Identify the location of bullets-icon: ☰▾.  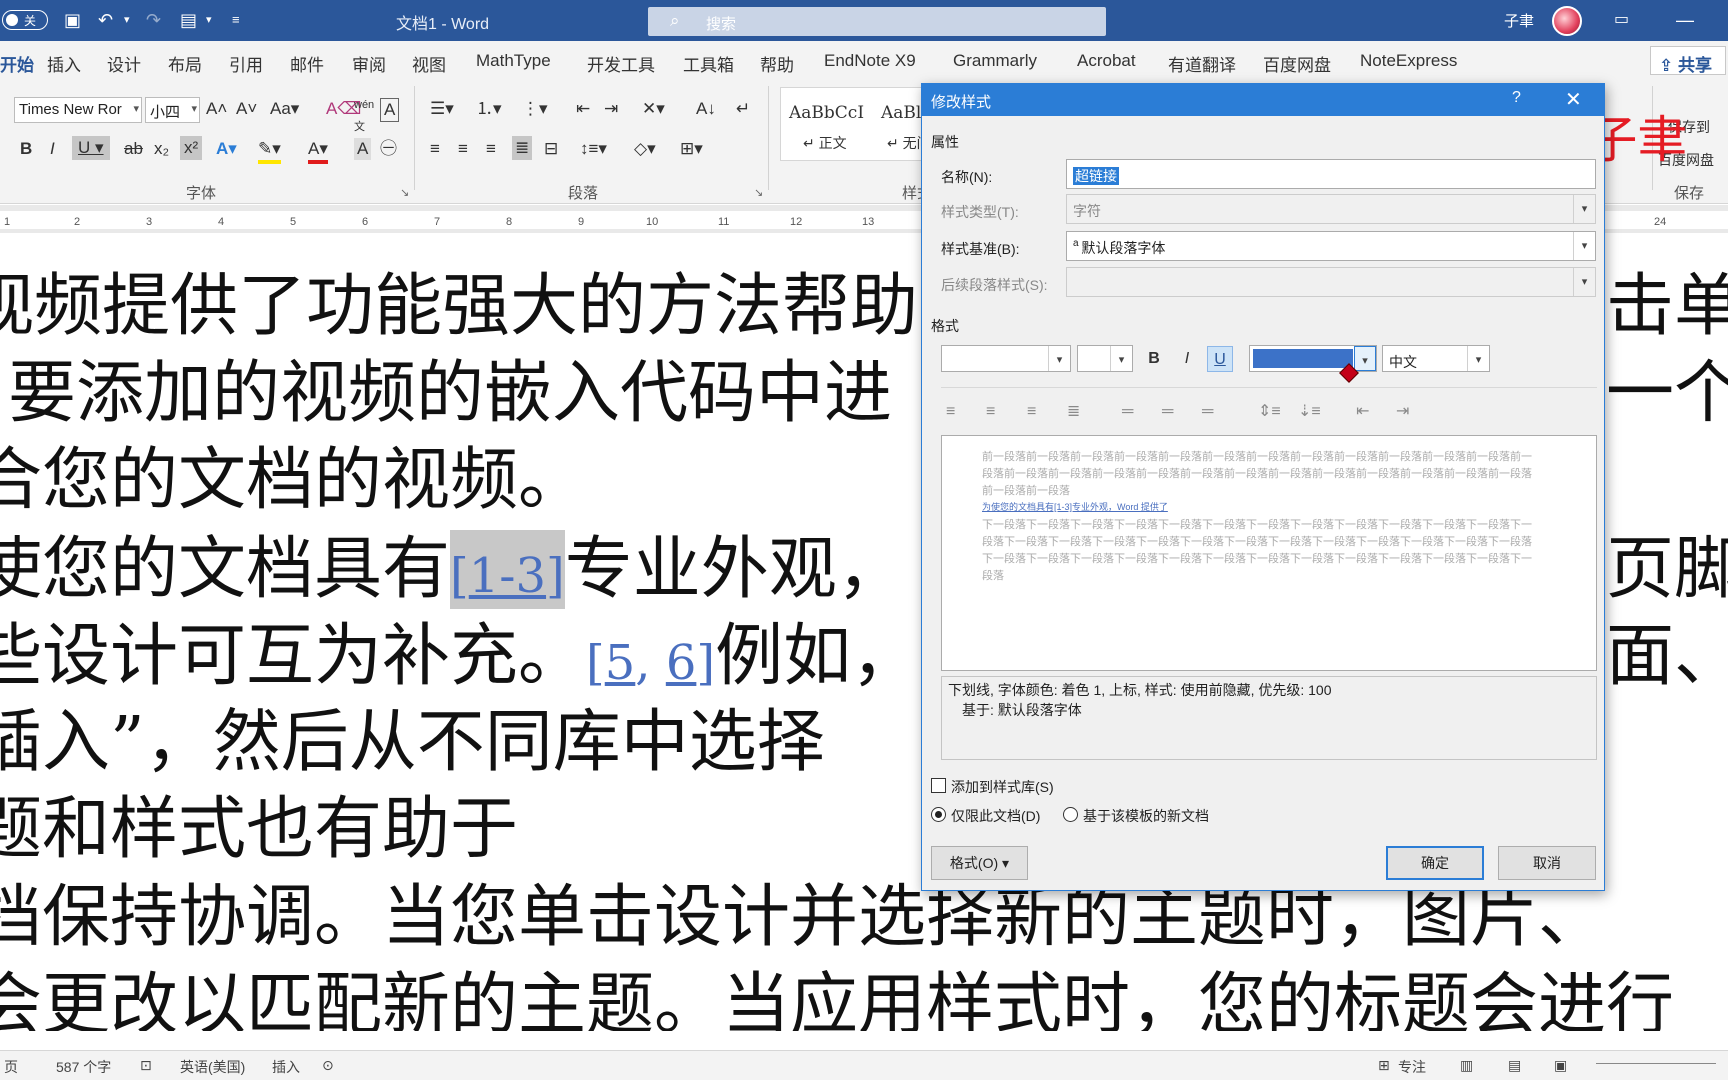
(442, 109).